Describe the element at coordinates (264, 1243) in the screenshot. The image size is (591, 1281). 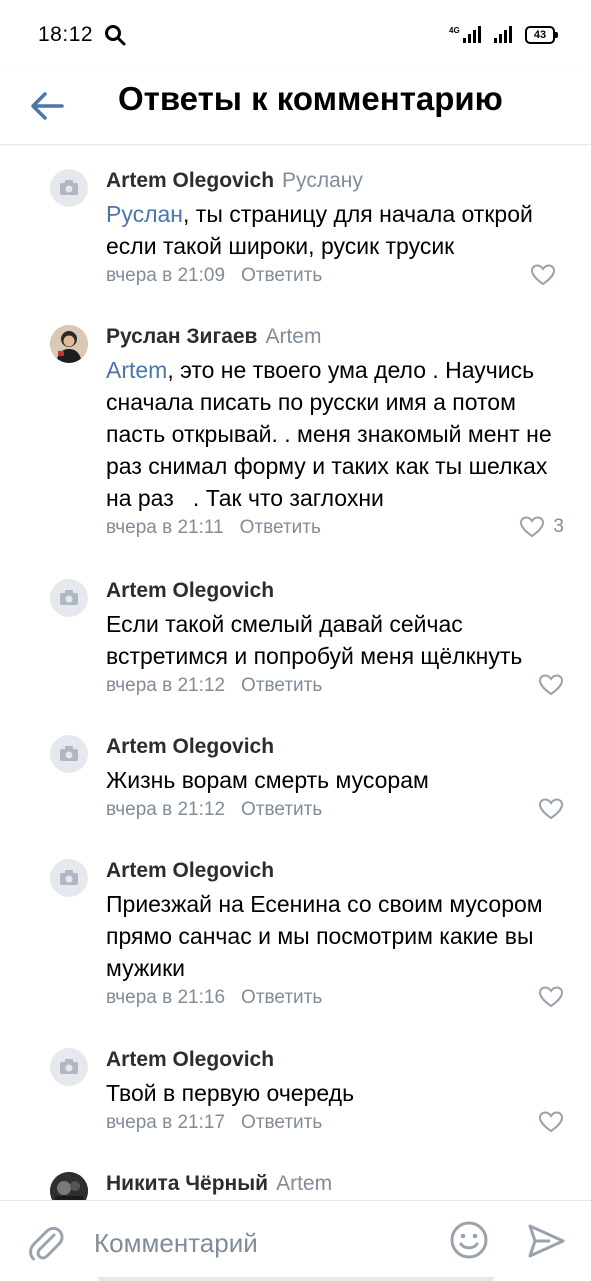
I see `comment-input` at that location.